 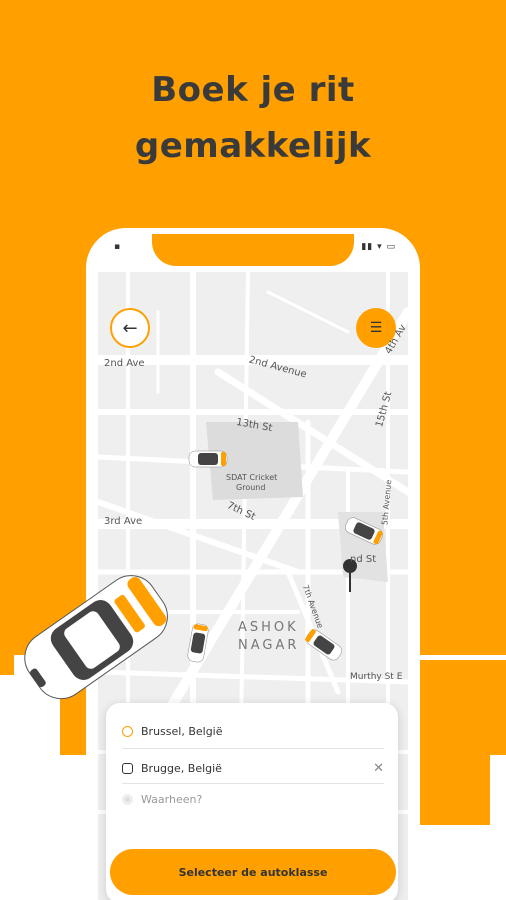 What do you see at coordinates (208, 459) in the screenshot?
I see `taxi-marker` at bounding box center [208, 459].